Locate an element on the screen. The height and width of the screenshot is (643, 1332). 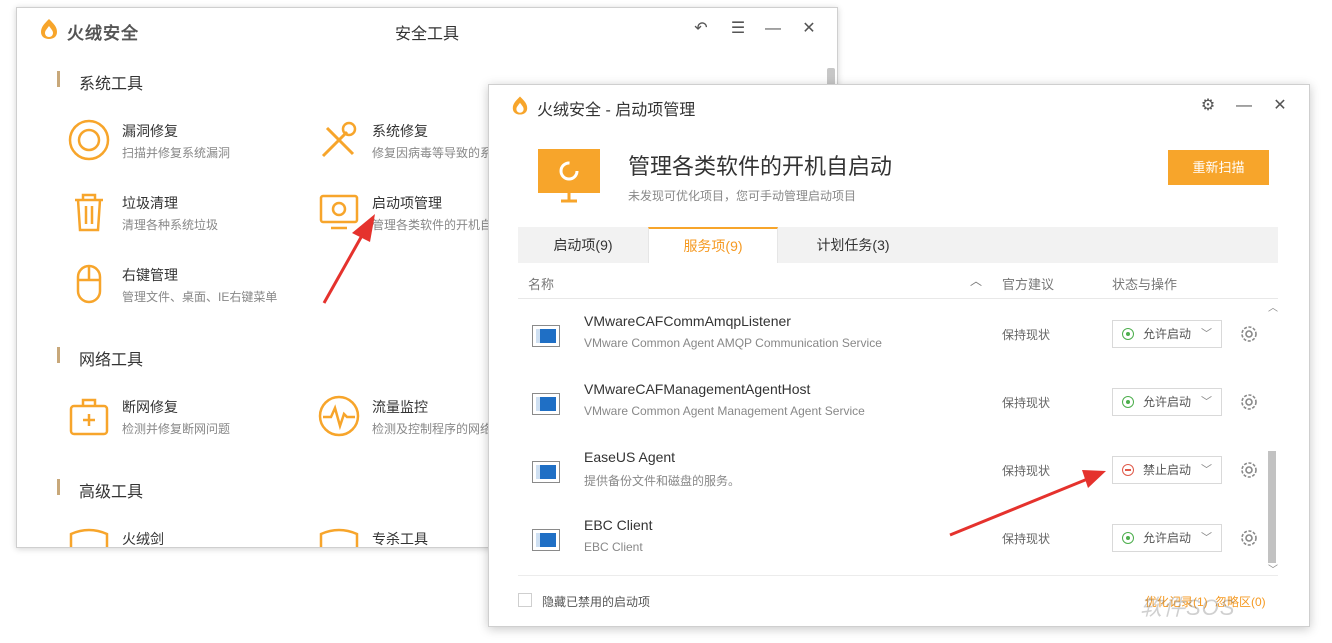
service-name: VMwareCAFCommAmqpListener is located at coordinates (687, 321).